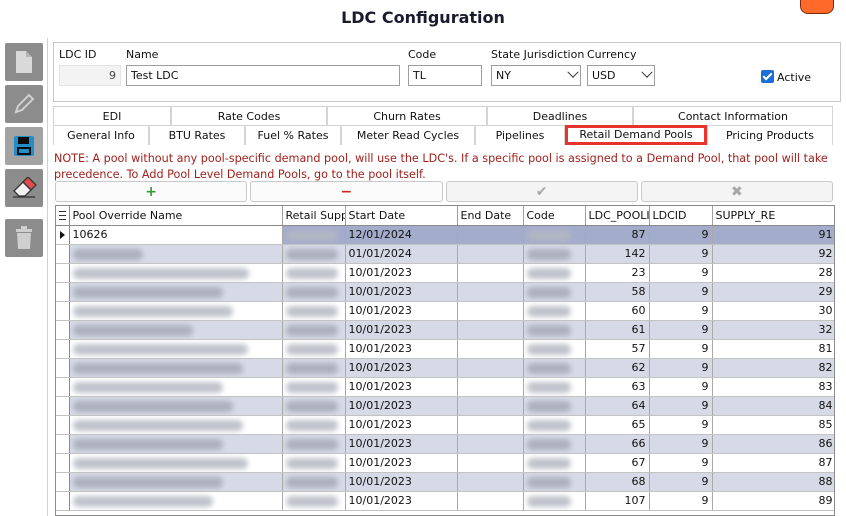  What do you see at coordinates (617, 425) in the screenshot?
I see `ldc-pool-id-cell: 65` at bounding box center [617, 425].